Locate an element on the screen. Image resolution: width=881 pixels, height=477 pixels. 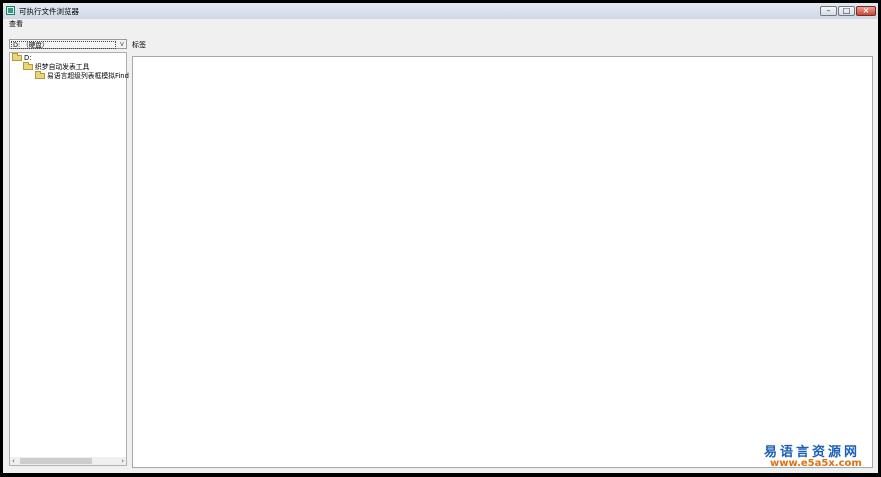
scrollbar-thumb is located at coordinates (56, 461).